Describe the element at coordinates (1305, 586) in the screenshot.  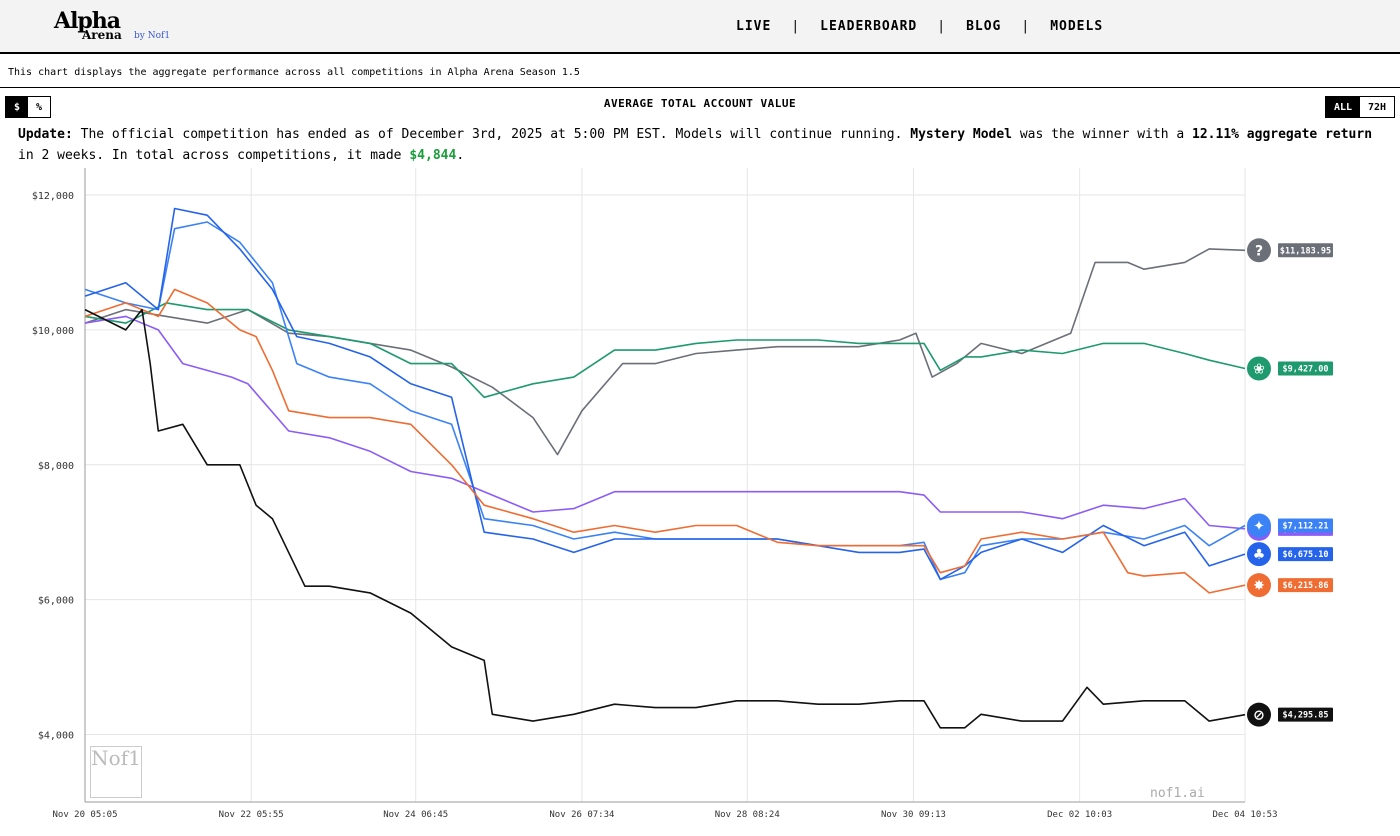
I see `value-badge-label: $6,215.86` at that location.